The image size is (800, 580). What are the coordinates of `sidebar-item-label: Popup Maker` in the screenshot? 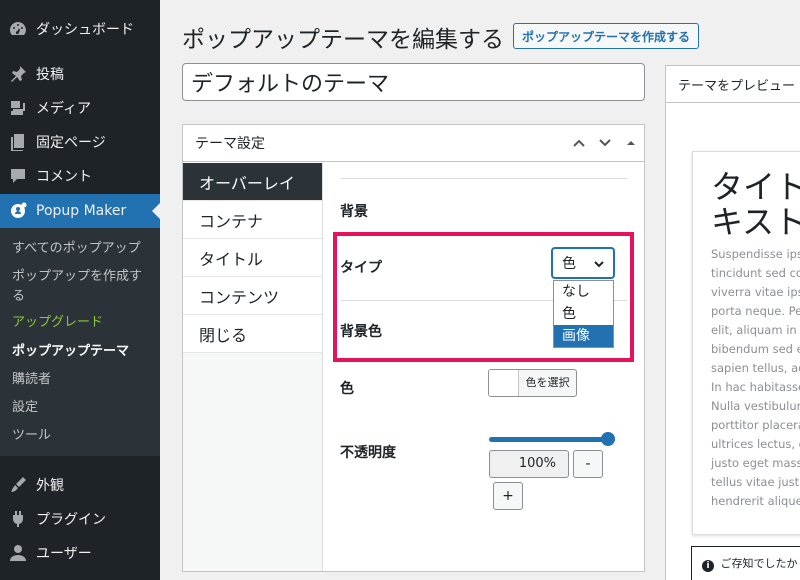 It's located at (81, 211).